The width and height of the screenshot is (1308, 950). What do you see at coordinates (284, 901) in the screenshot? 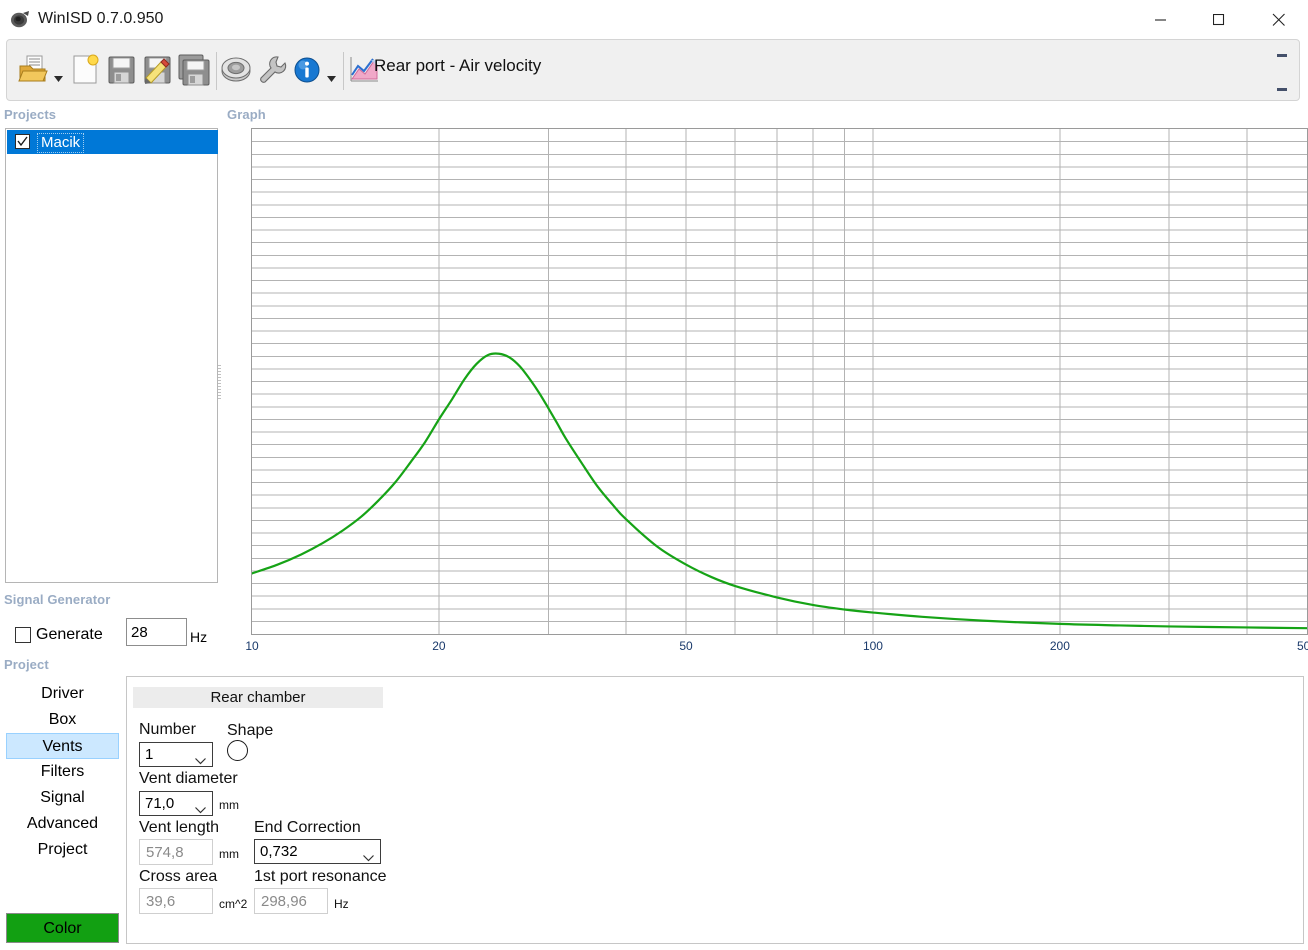
I see `port-resonance-value: 298,96` at bounding box center [284, 901].